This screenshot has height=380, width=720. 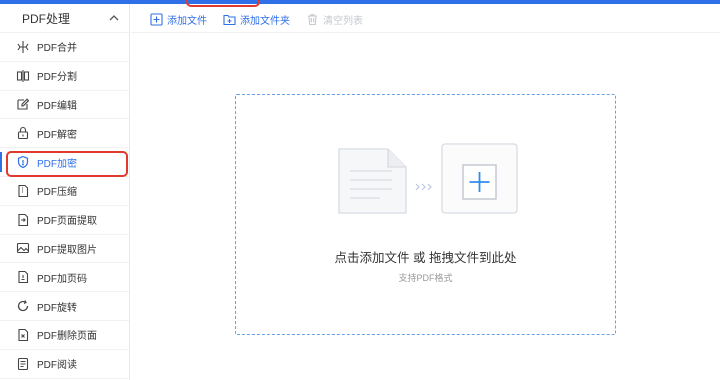 I want to click on clear-list-button: 清空列表, so click(x=334, y=19).